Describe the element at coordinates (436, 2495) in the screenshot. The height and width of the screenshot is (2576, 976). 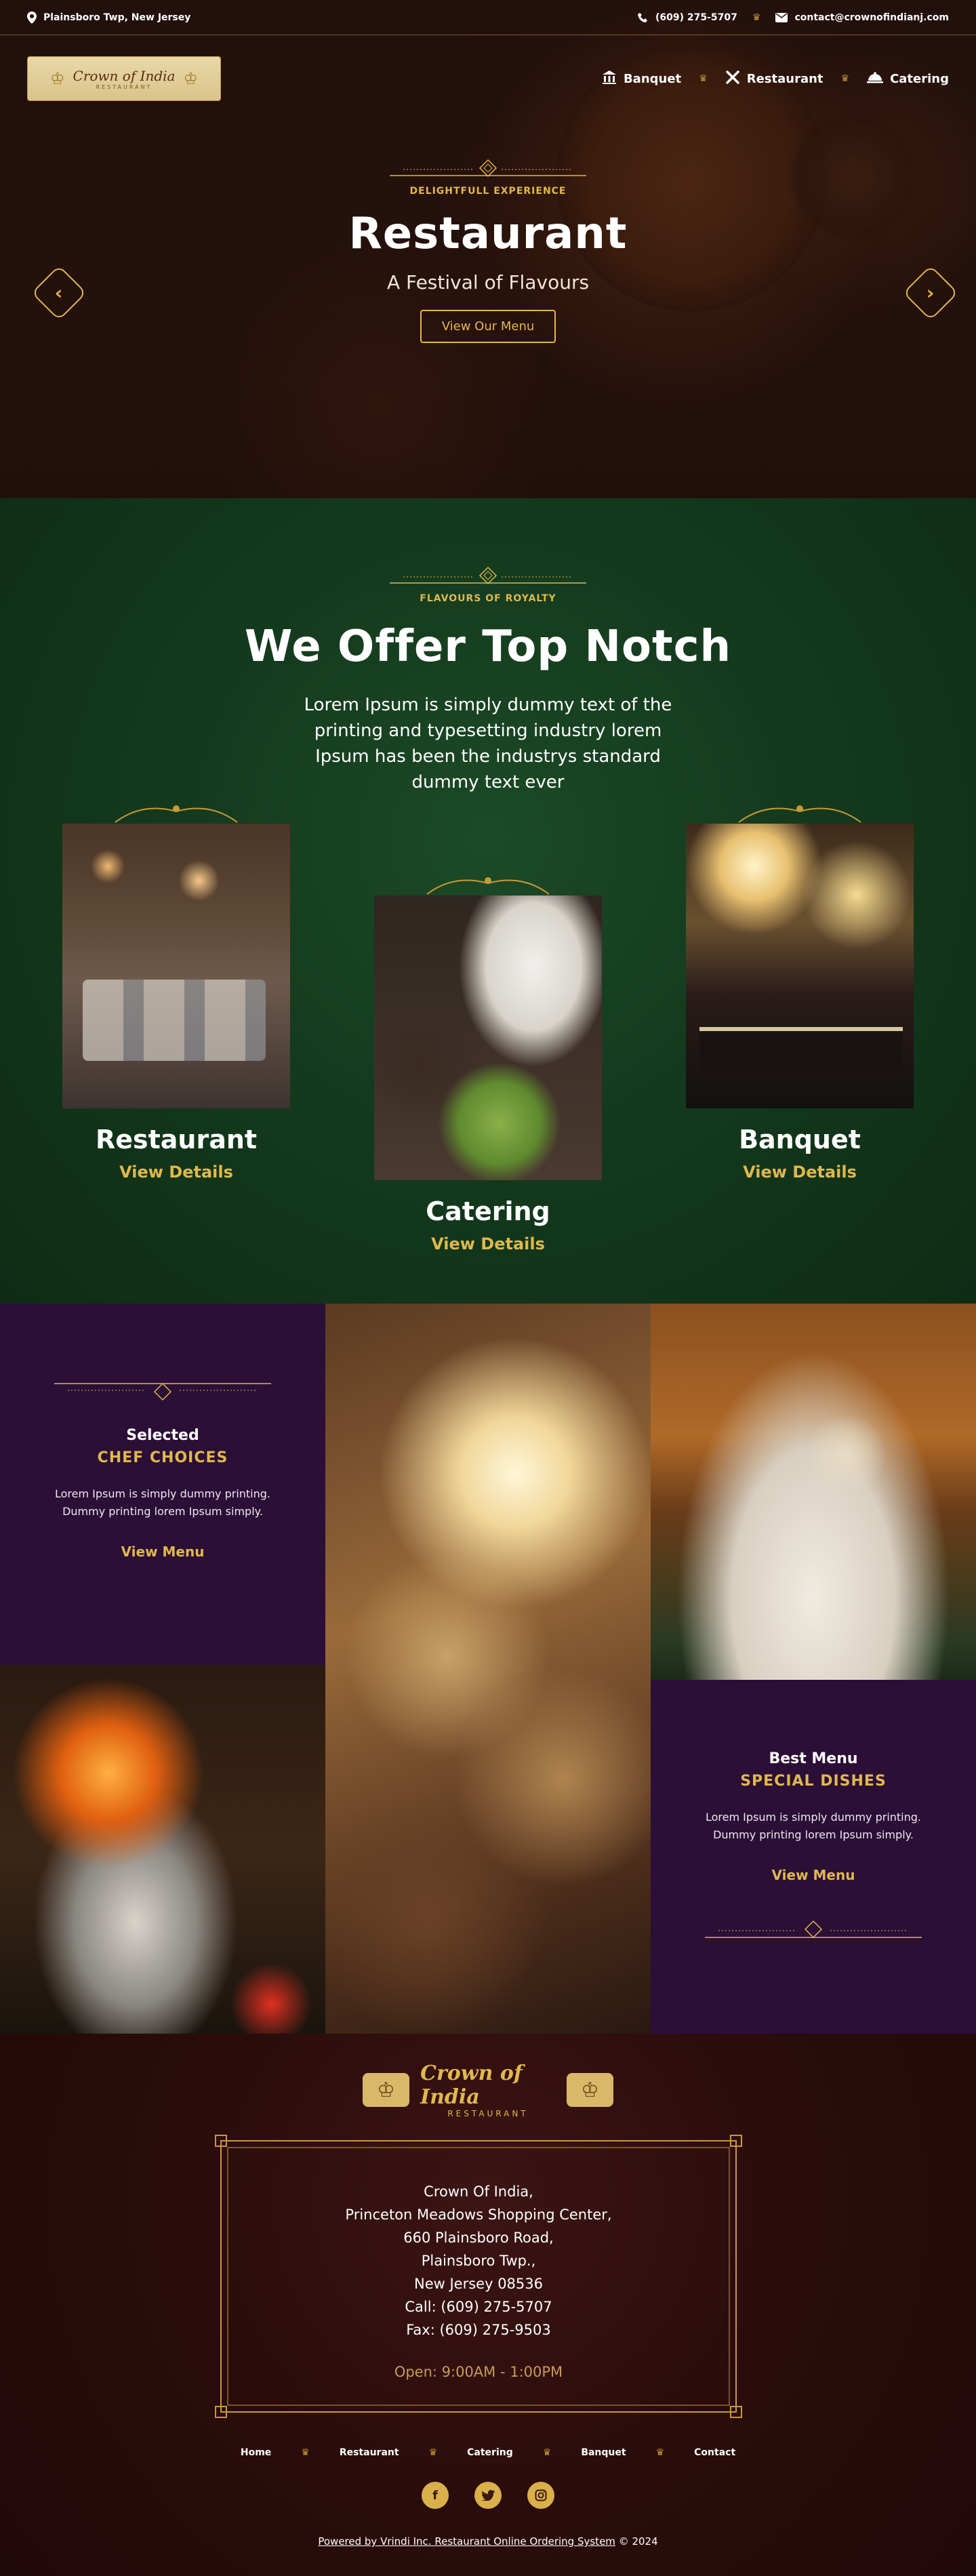
I see `facebook-icon: f` at that location.